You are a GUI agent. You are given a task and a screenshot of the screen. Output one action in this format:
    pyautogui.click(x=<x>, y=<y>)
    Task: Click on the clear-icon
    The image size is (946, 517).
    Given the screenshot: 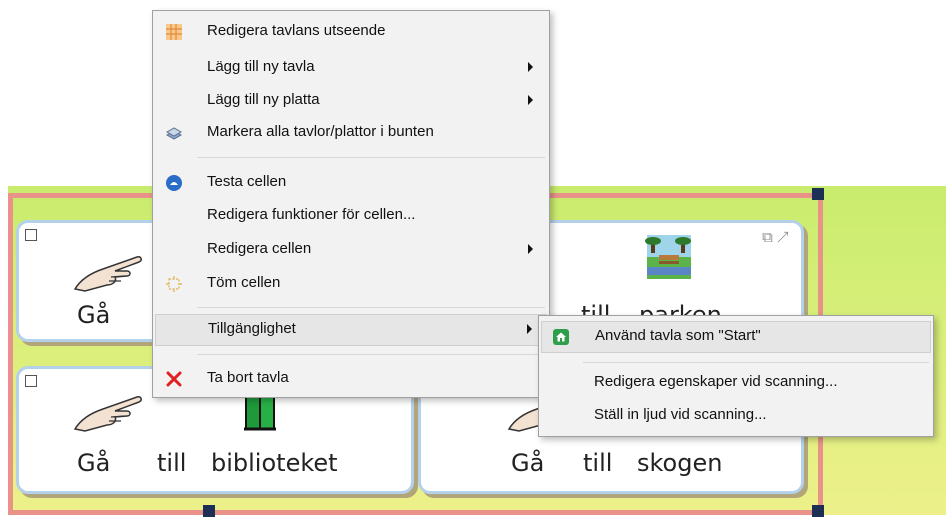 What is the action you would take?
    pyautogui.click(x=174, y=284)
    